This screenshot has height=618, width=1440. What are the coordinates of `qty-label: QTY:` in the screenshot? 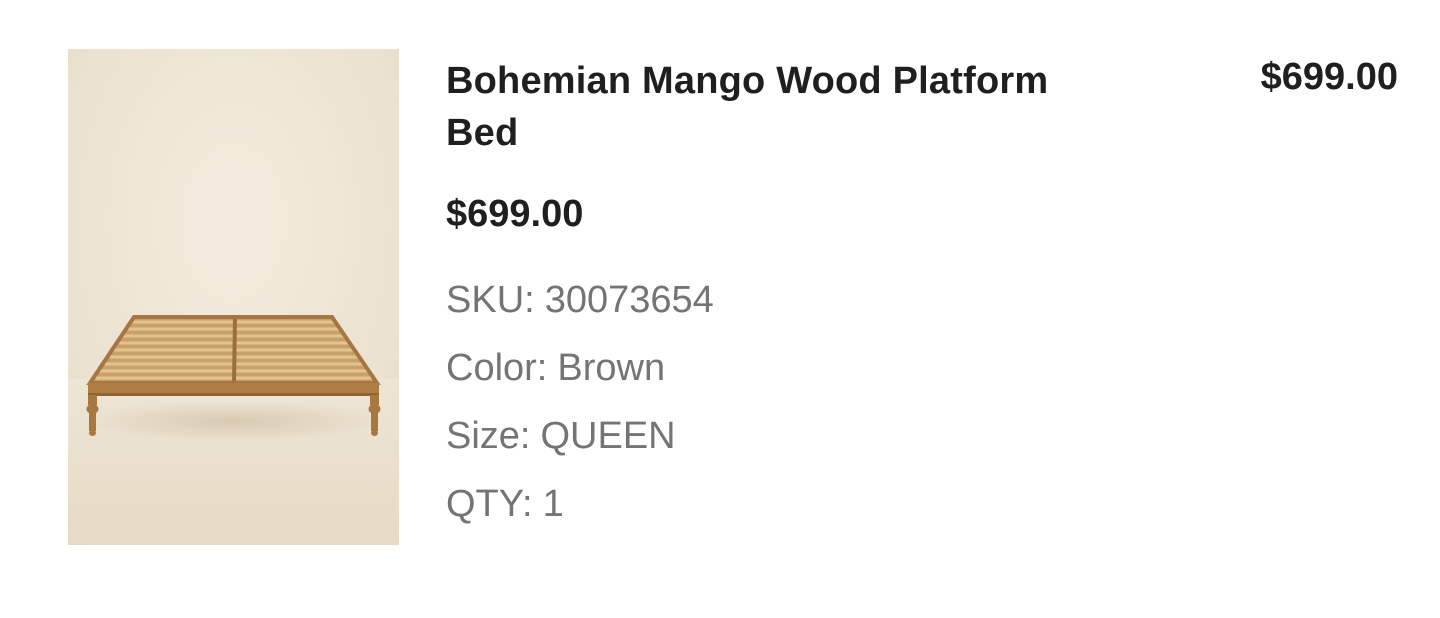 It's located at (489, 504).